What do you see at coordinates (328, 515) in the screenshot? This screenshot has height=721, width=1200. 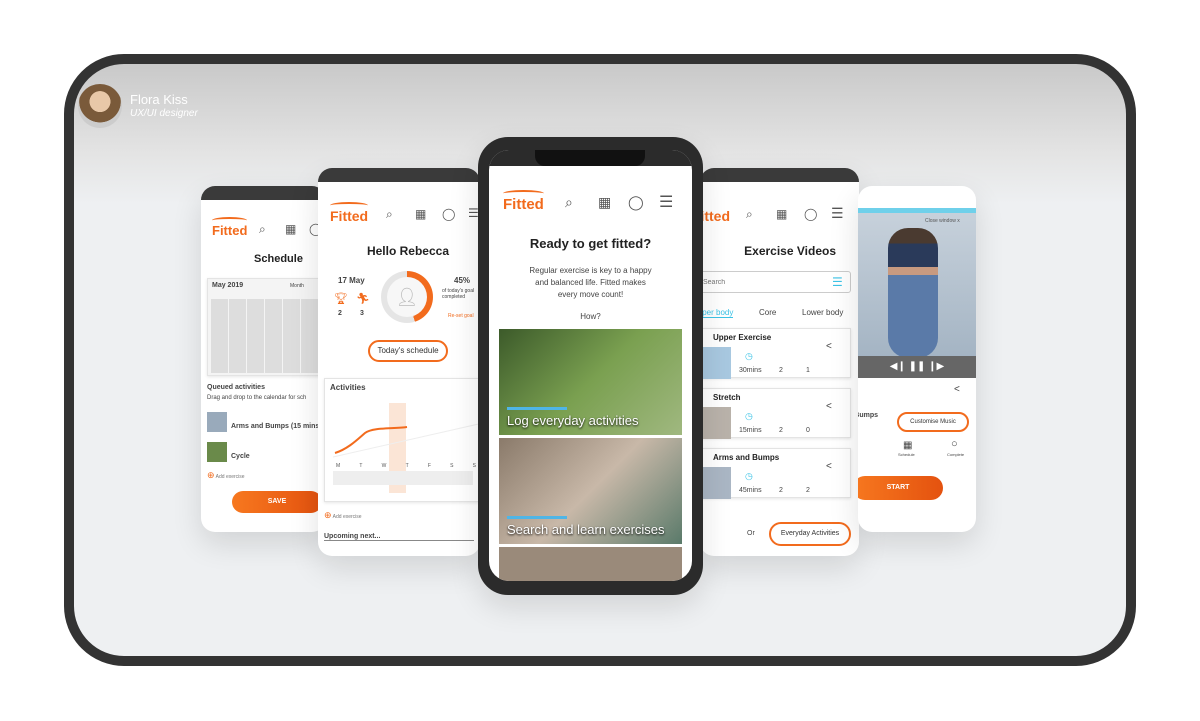 I see `plus-icon: ⊕` at bounding box center [328, 515].